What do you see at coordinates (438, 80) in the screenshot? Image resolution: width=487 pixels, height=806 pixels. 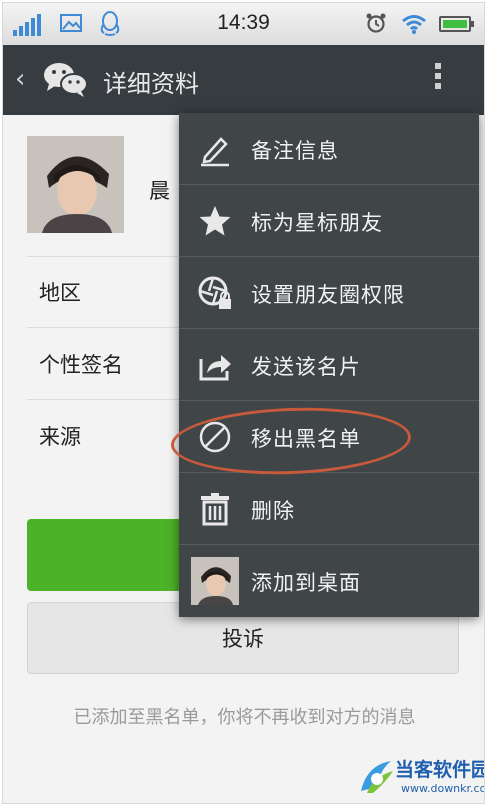 I see `more-vertical-icon` at bounding box center [438, 80].